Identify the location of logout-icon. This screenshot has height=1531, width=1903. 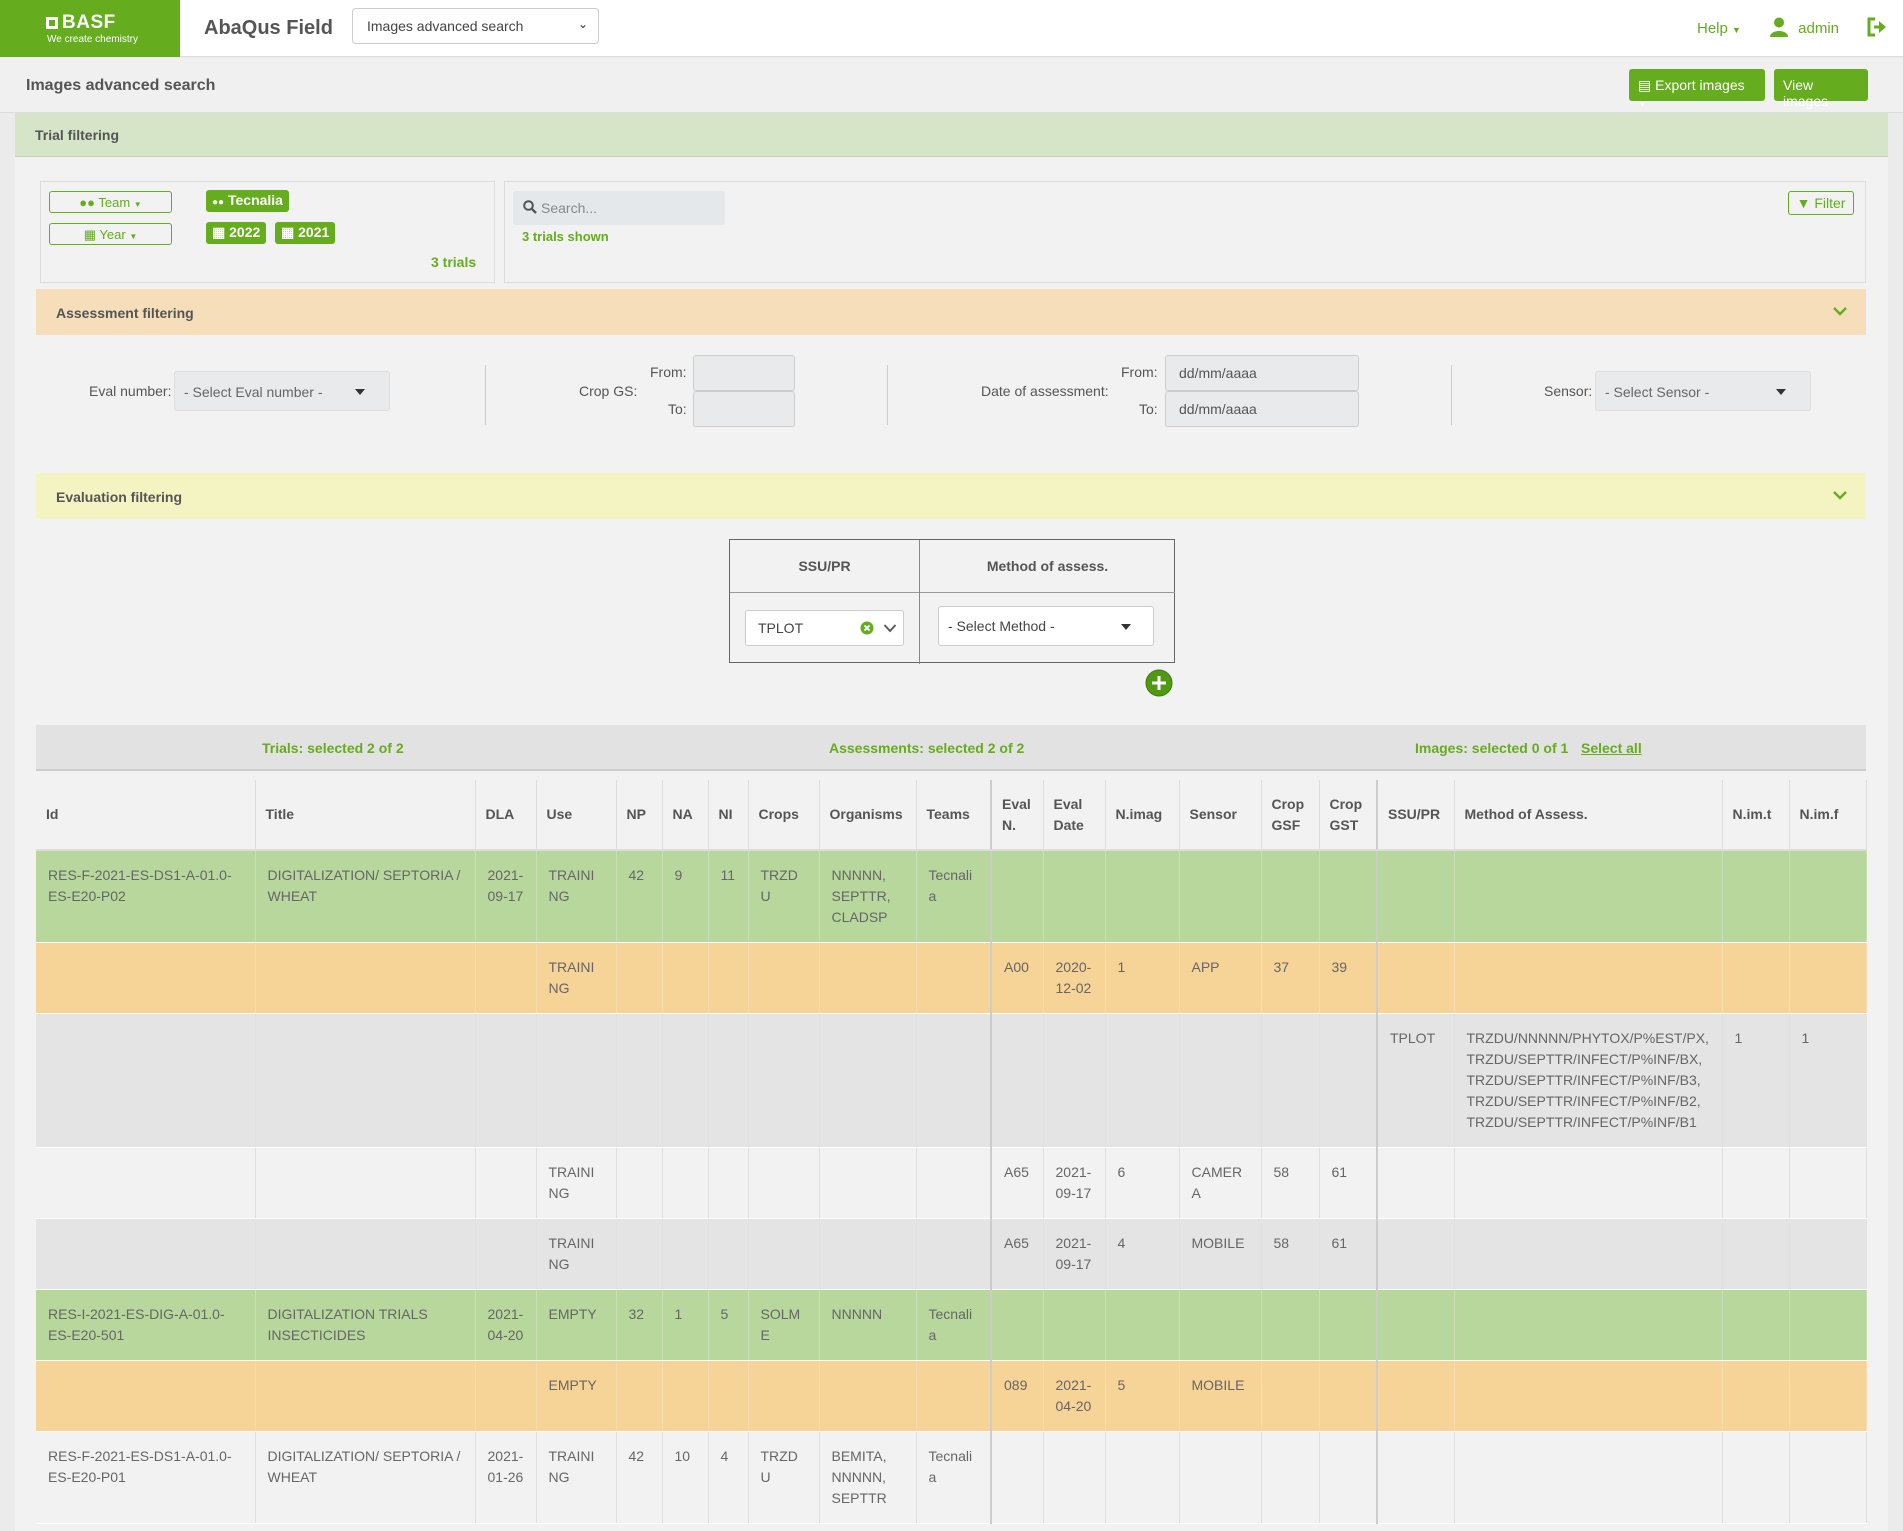
(1877, 27).